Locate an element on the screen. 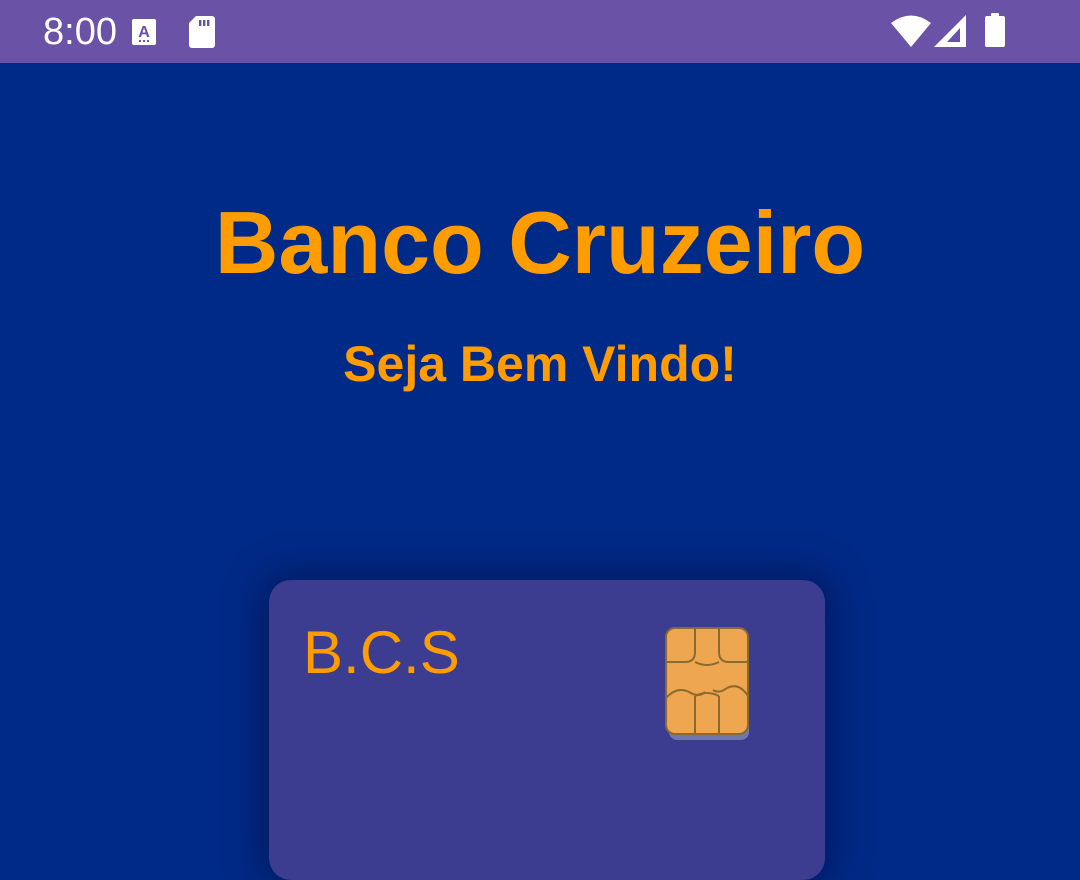 This screenshot has width=1080, height=880. font-a-icon: A is located at coordinates (144, 32).